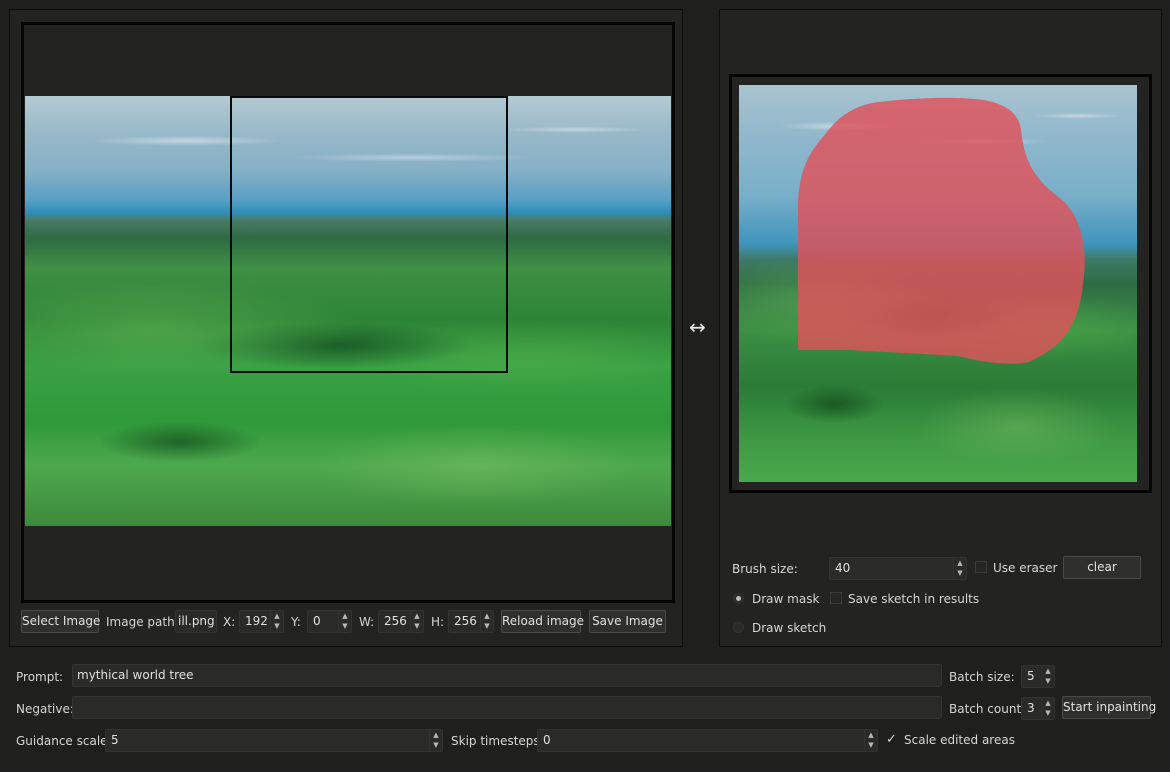 The height and width of the screenshot is (772, 1170). I want to click on y-spinbox: 0 ▲ ▼, so click(329, 621).